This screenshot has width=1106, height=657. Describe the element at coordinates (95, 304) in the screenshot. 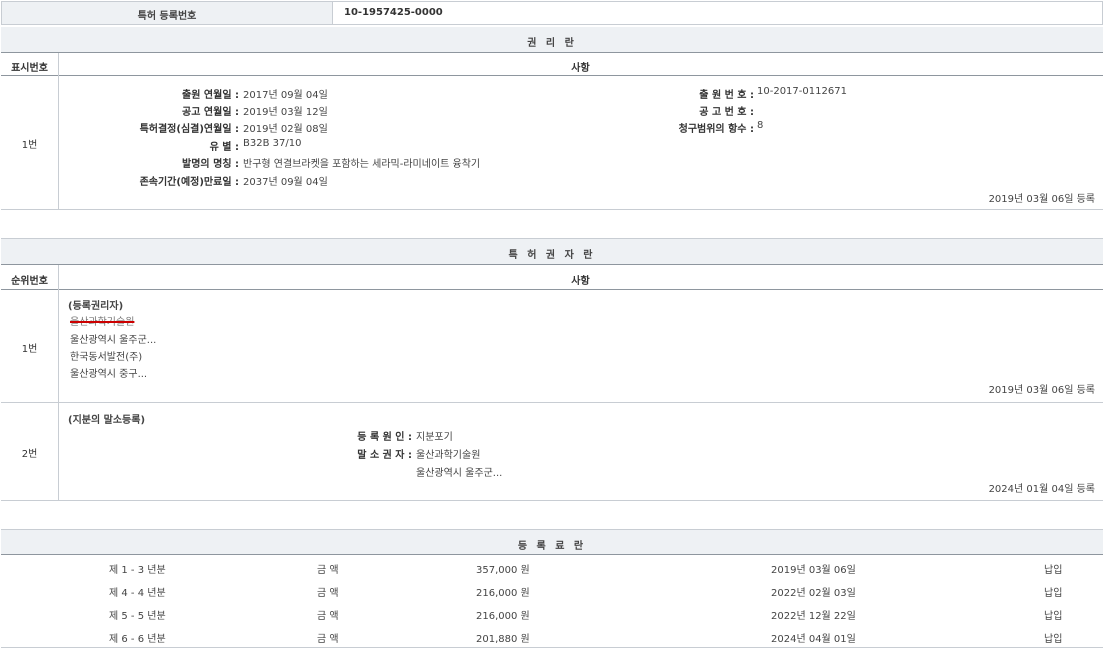

I see `holder-heading: (등록권리자)` at that location.